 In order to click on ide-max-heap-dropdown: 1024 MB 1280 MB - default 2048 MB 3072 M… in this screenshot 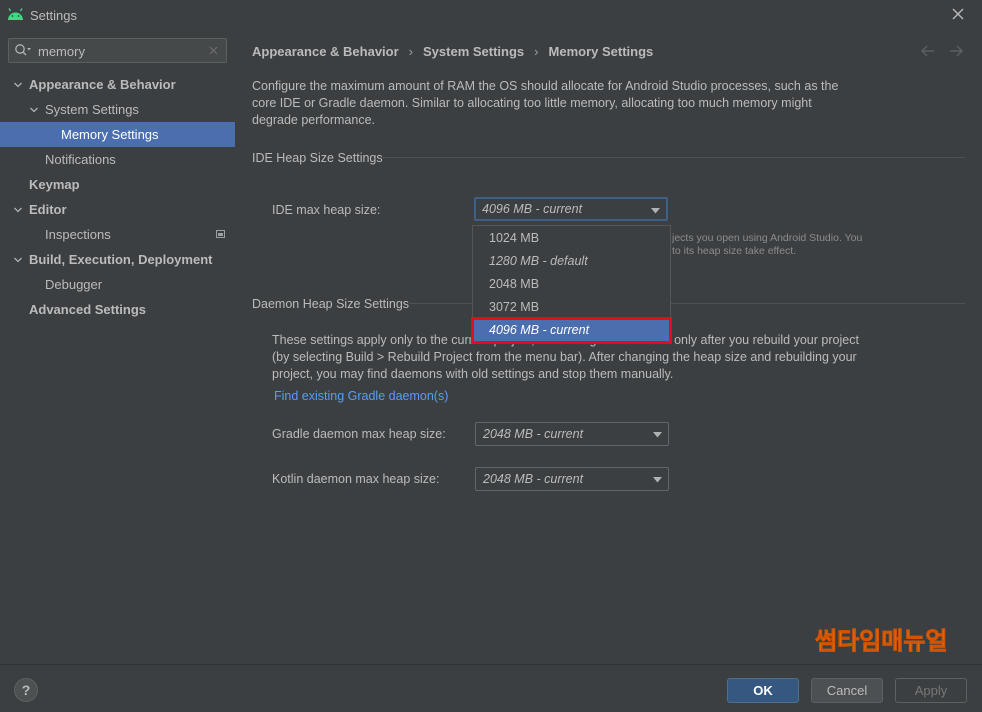, I will do `click(571, 284)`.